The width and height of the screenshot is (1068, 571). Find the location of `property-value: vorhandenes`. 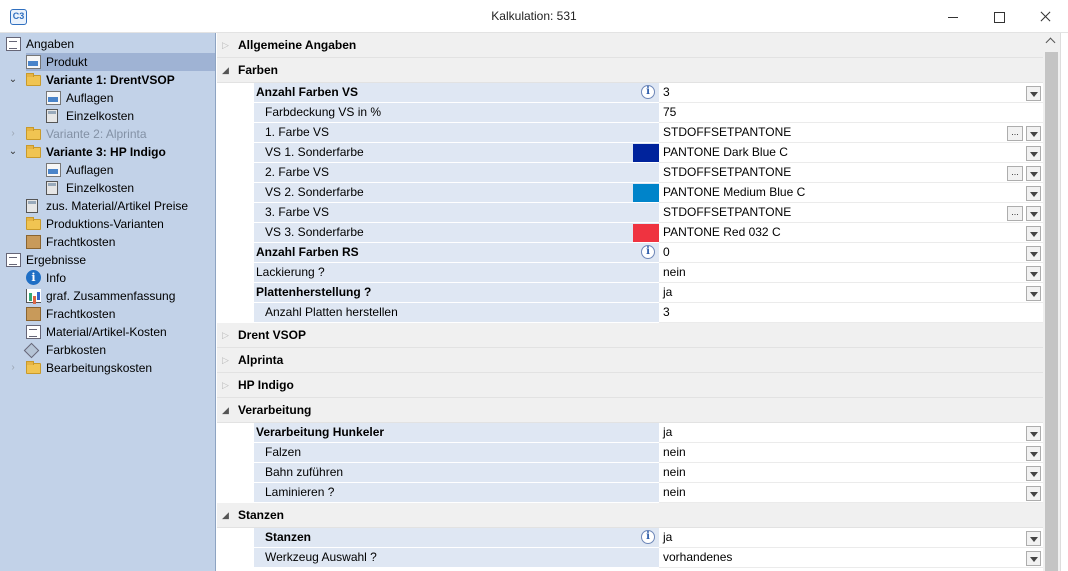

property-value: vorhandenes is located at coordinates (697, 557).